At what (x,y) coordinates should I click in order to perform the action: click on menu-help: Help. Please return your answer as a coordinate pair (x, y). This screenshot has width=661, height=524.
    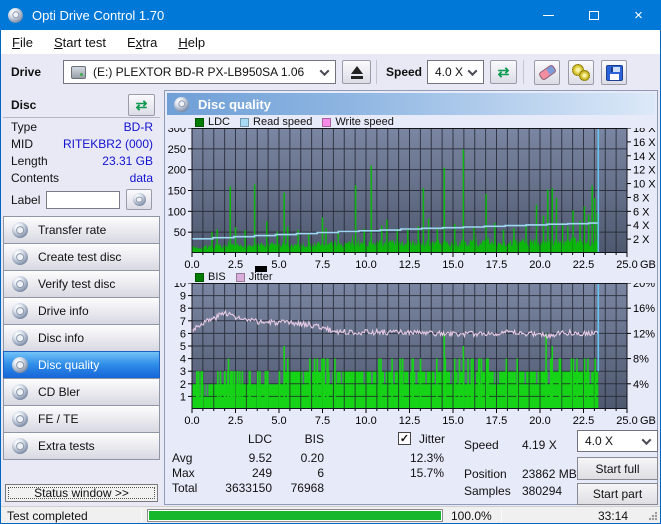
    Looking at the image, I should click on (191, 42).